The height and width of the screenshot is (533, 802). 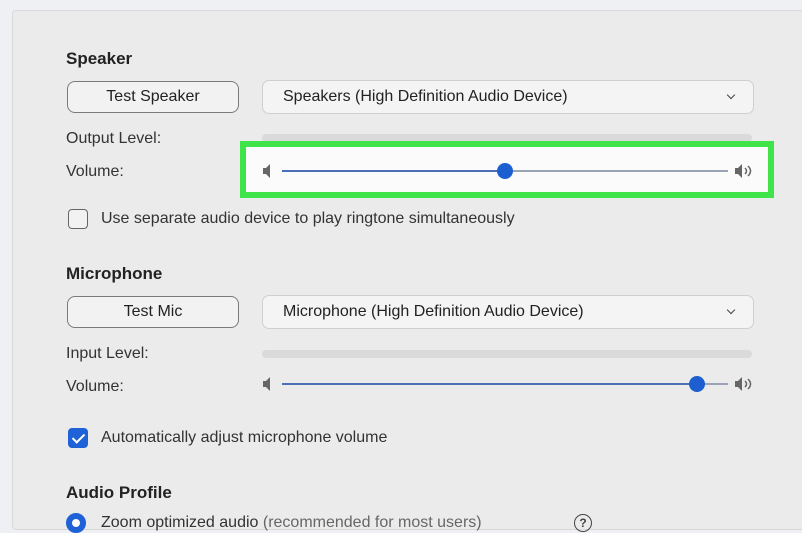 I want to click on audio-profile-title: Audio Profile, so click(x=119, y=492).